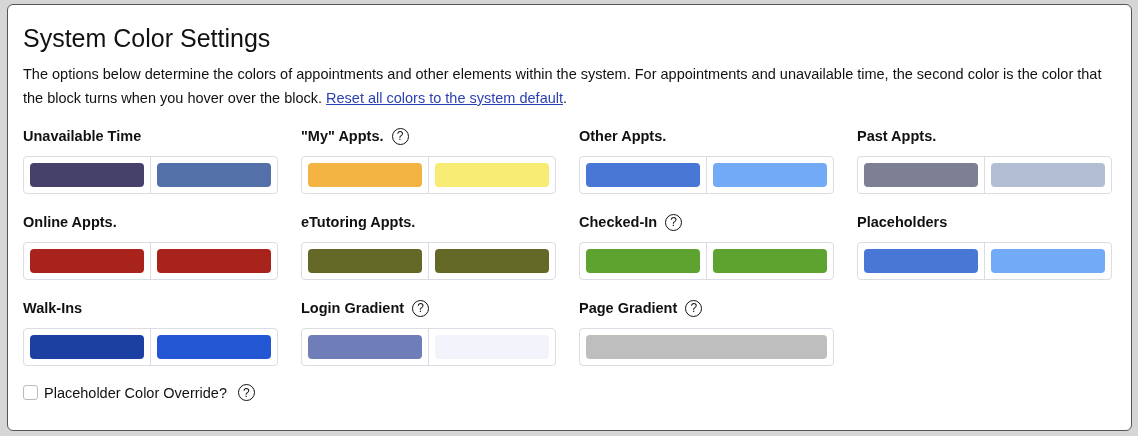 The image size is (1138, 437). Describe the element at coordinates (623, 136) in the screenshot. I see `setting-label: Other Appts.` at that location.